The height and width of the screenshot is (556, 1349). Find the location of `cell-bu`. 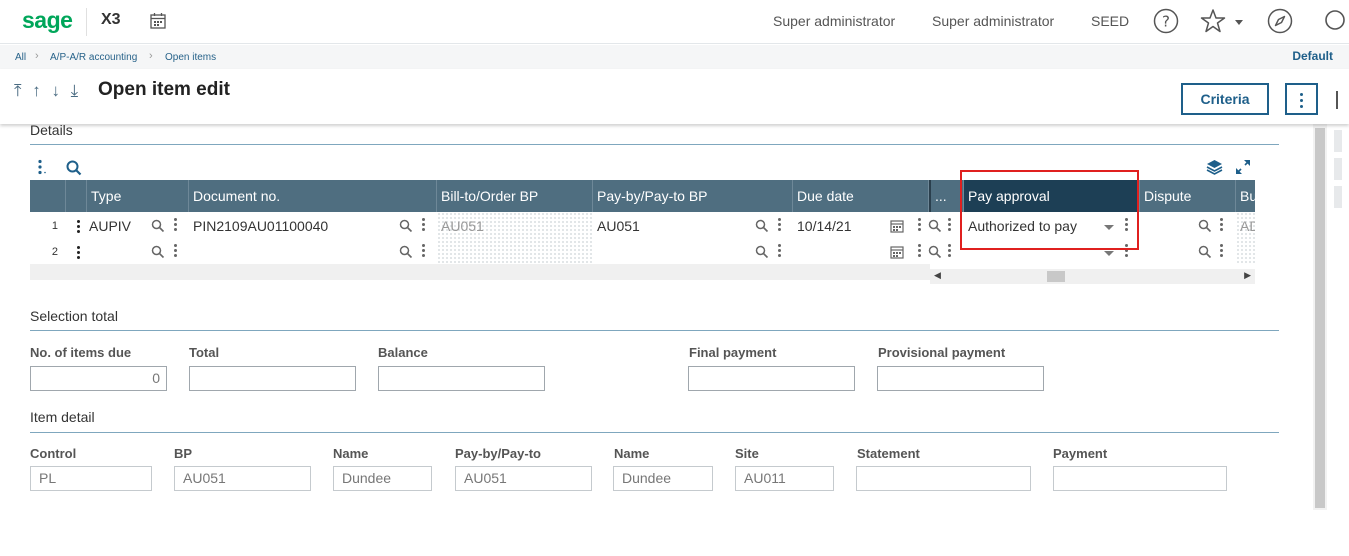

cell-bu is located at coordinates (1245, 252).